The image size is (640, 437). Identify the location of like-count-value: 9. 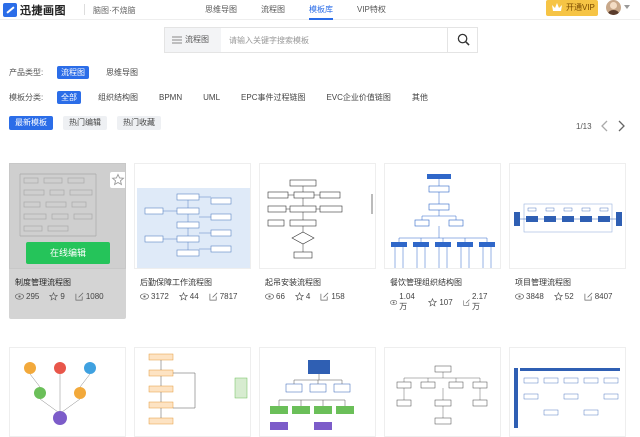
(62, 296).